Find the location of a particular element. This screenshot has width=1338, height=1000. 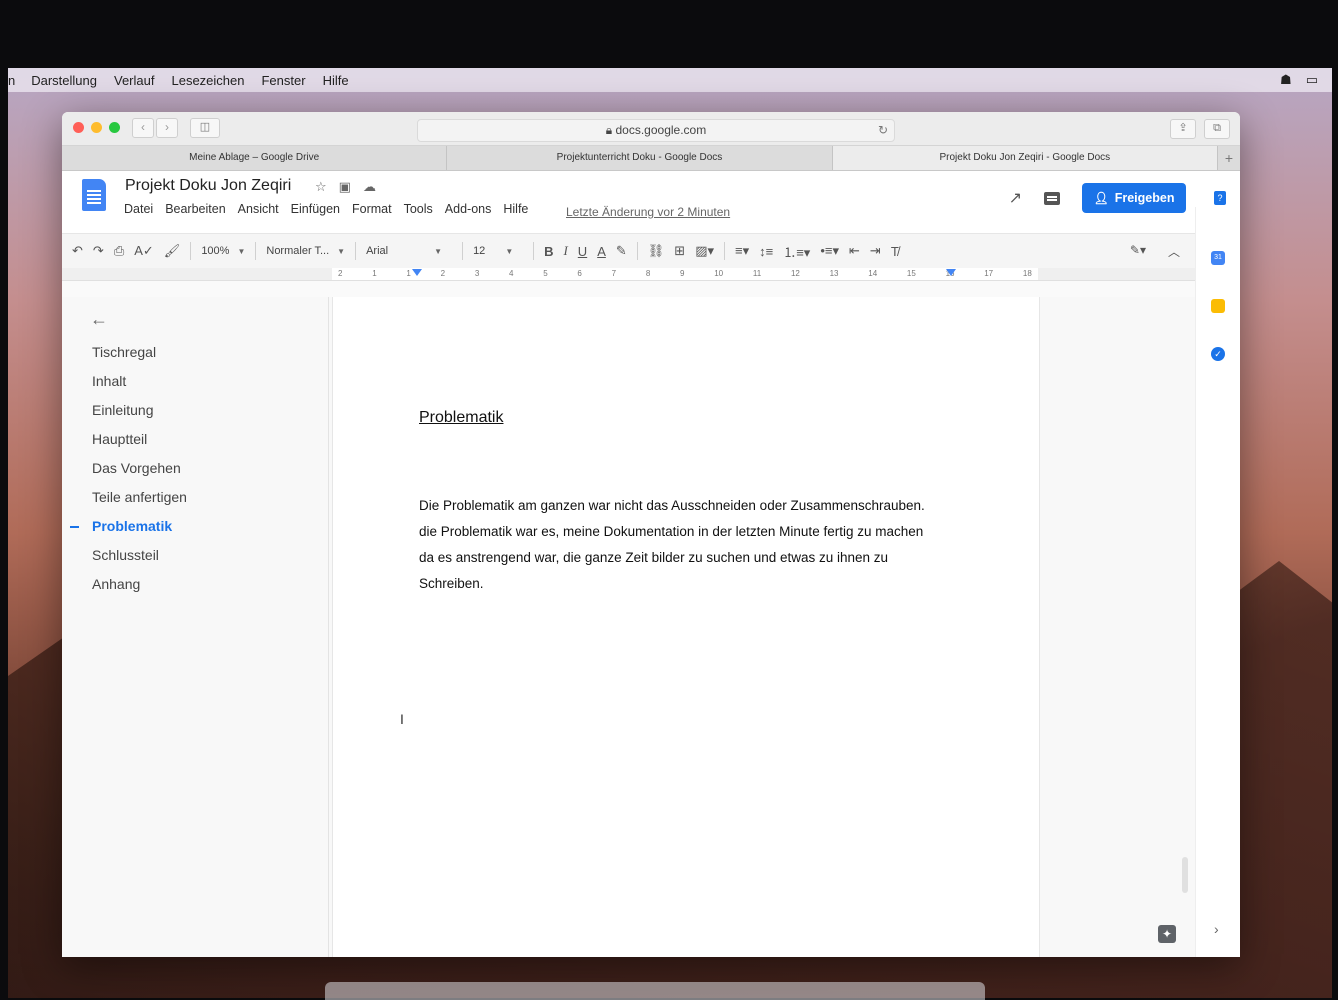

font-value: Arial is located at coordinates (377, 251).